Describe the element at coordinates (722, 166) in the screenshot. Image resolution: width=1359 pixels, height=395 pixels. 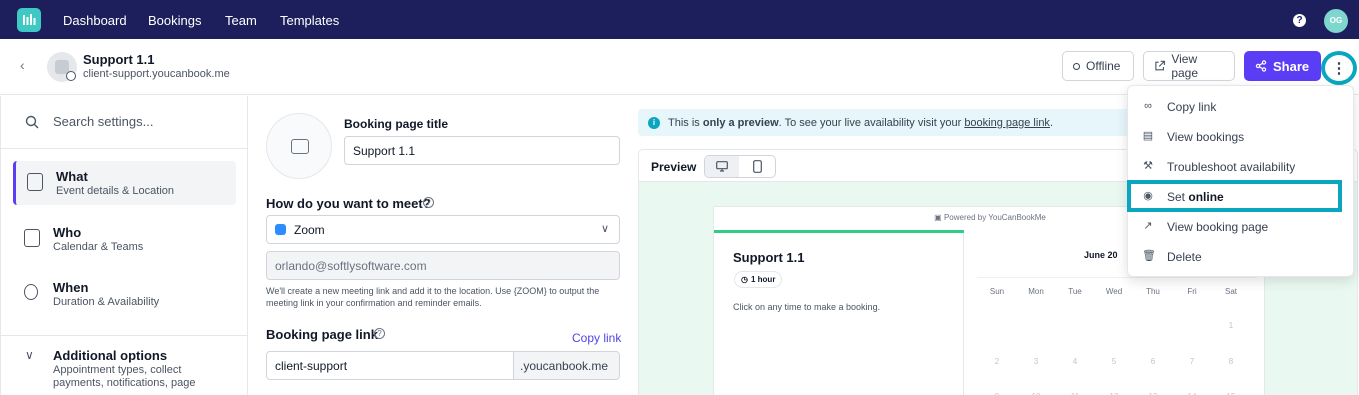
I see `desktop-icon` at that location.